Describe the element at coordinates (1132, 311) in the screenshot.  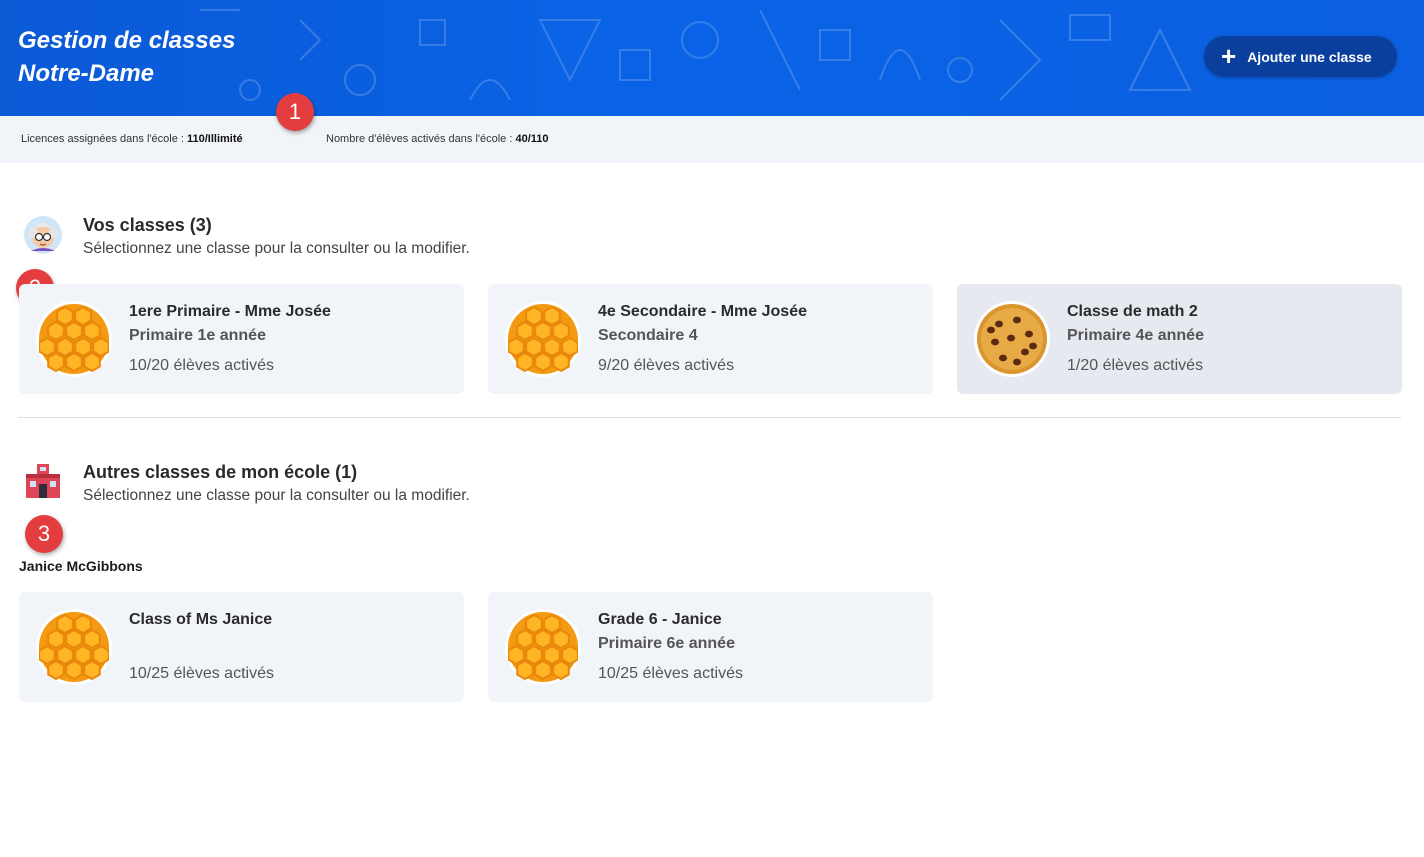
I see `class-title: Classe de math 2` at that location.